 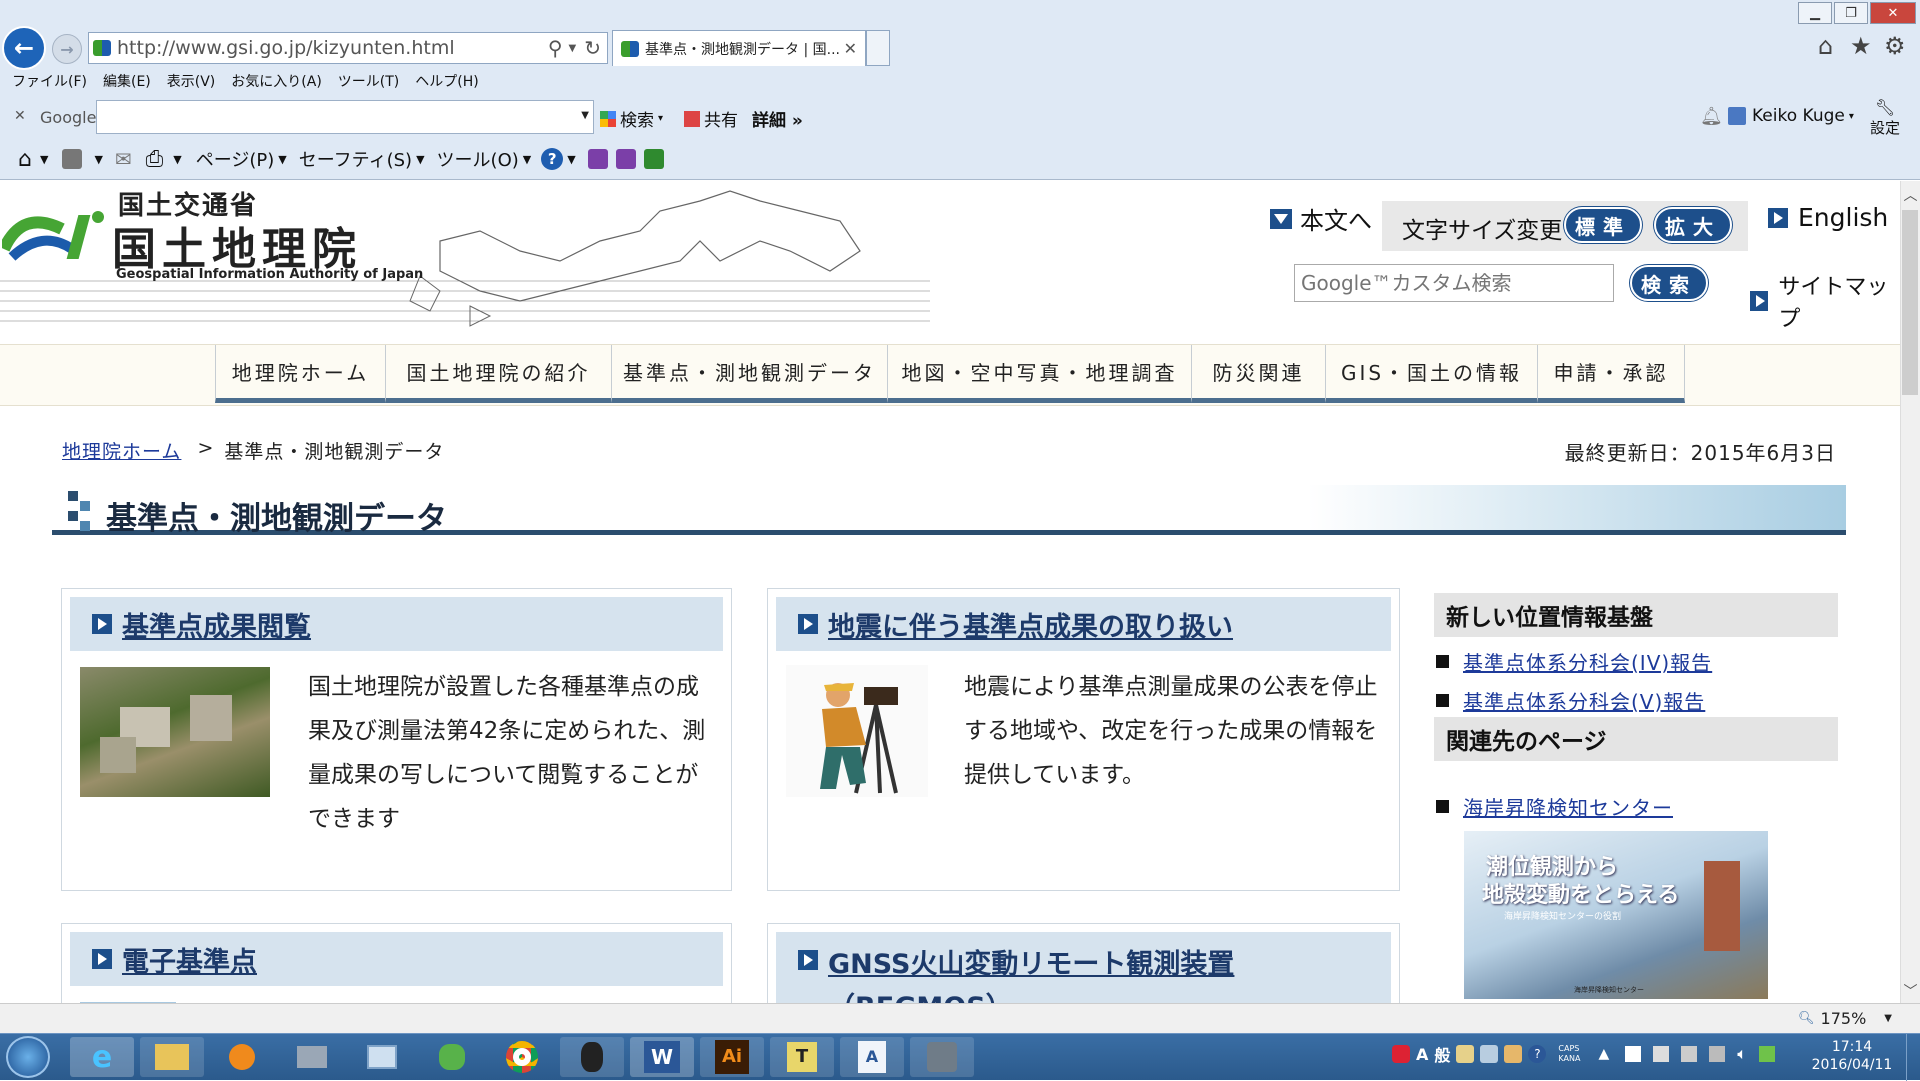 I want to click on explorer-app-icon, so click(x=172, y=1057).